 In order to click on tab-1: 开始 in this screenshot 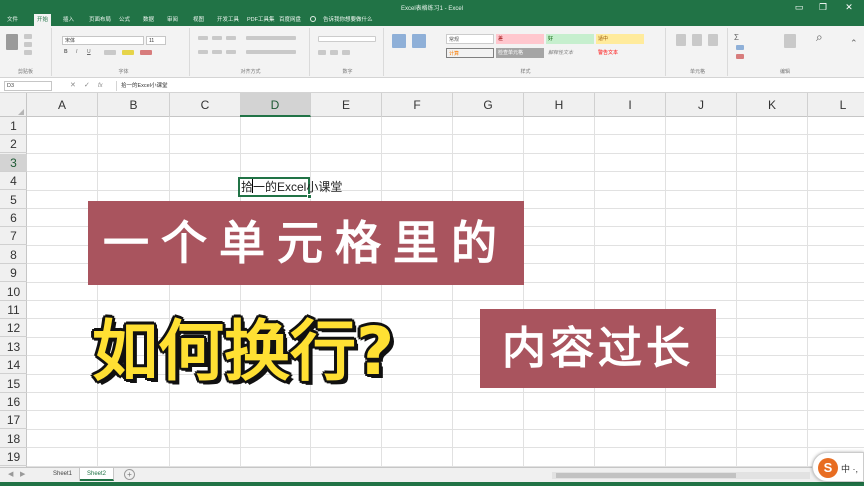, I will do `click(43, 20)`.